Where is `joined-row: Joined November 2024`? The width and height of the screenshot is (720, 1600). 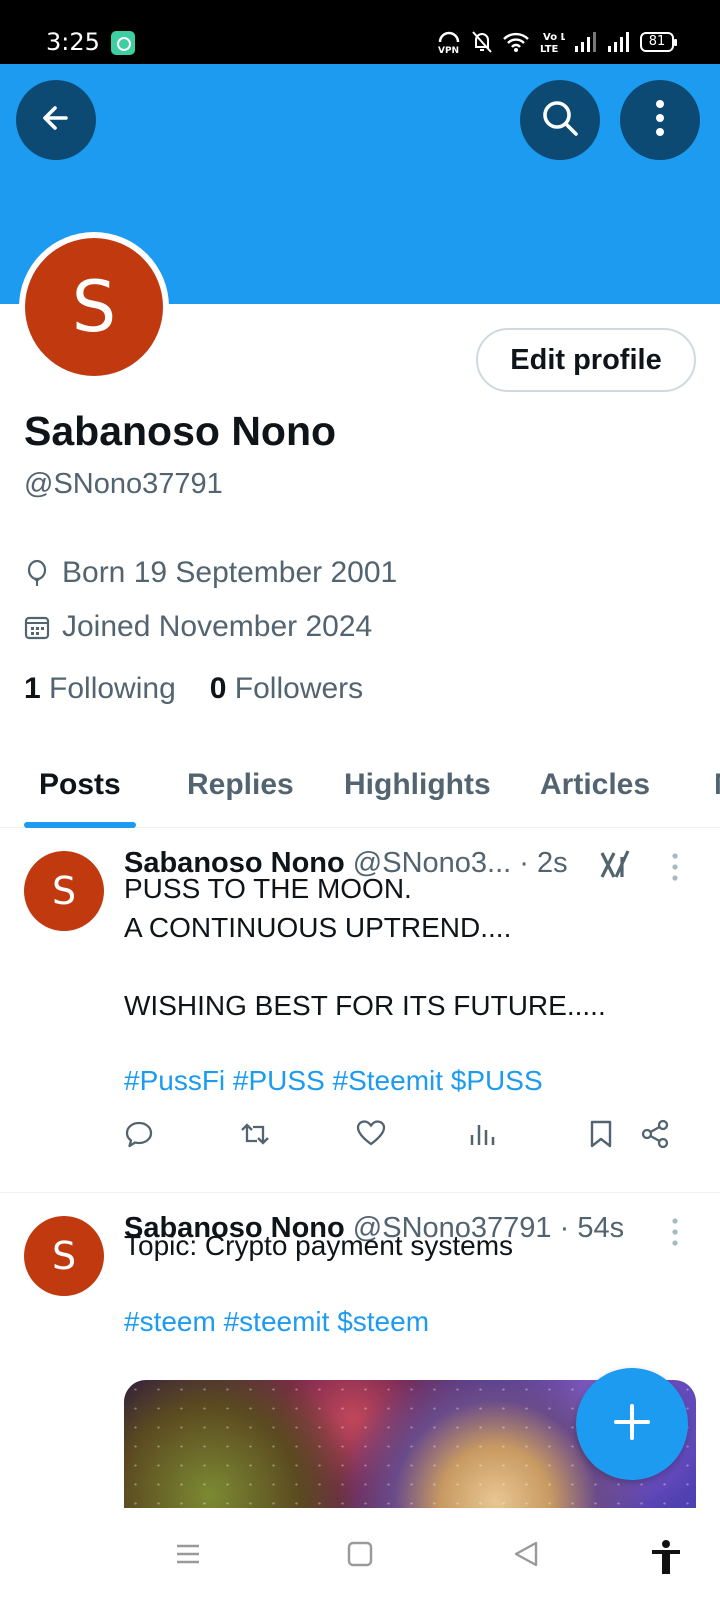 joined-row: Joined November 2024 is located at coordinates (198, 627).